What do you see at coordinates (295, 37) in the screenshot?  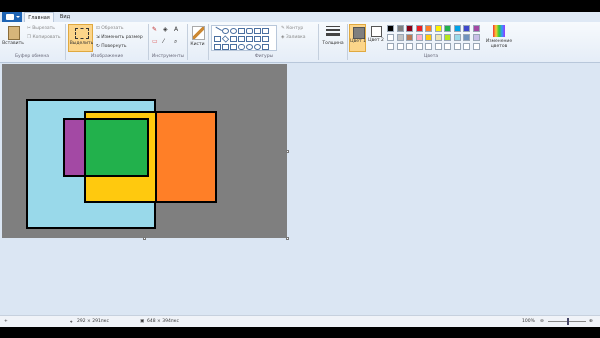 I see `fill-label: Заливка` at bounding box center [295, 37].